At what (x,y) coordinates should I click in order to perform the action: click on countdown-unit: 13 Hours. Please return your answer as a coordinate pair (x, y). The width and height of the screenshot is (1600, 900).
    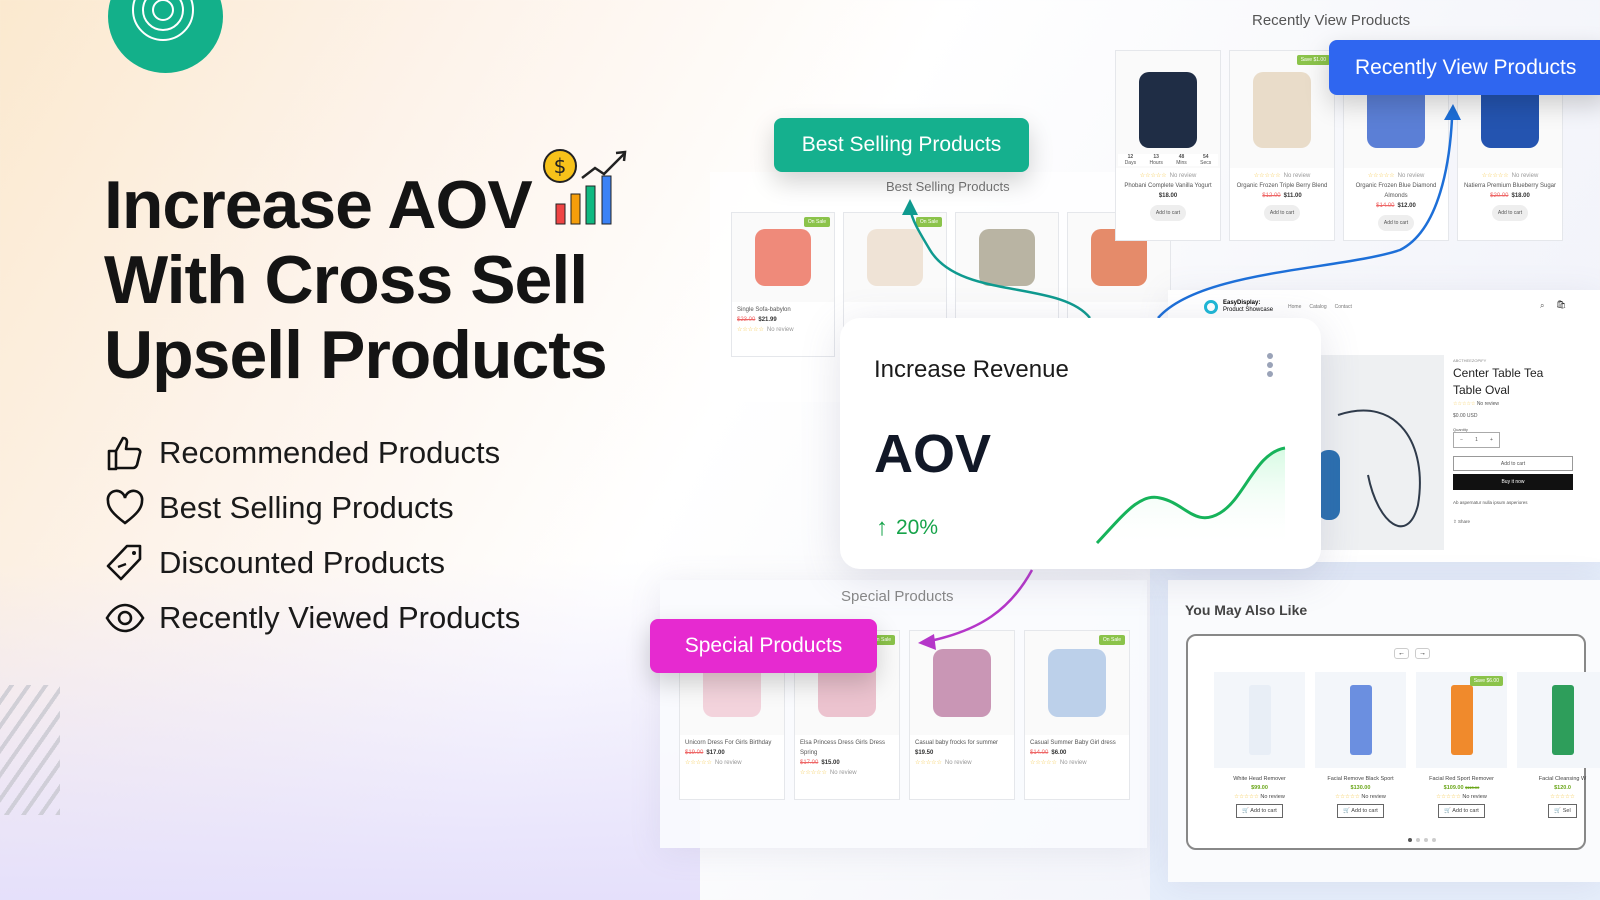
    Looking at the image, I should click on (1156, 160).